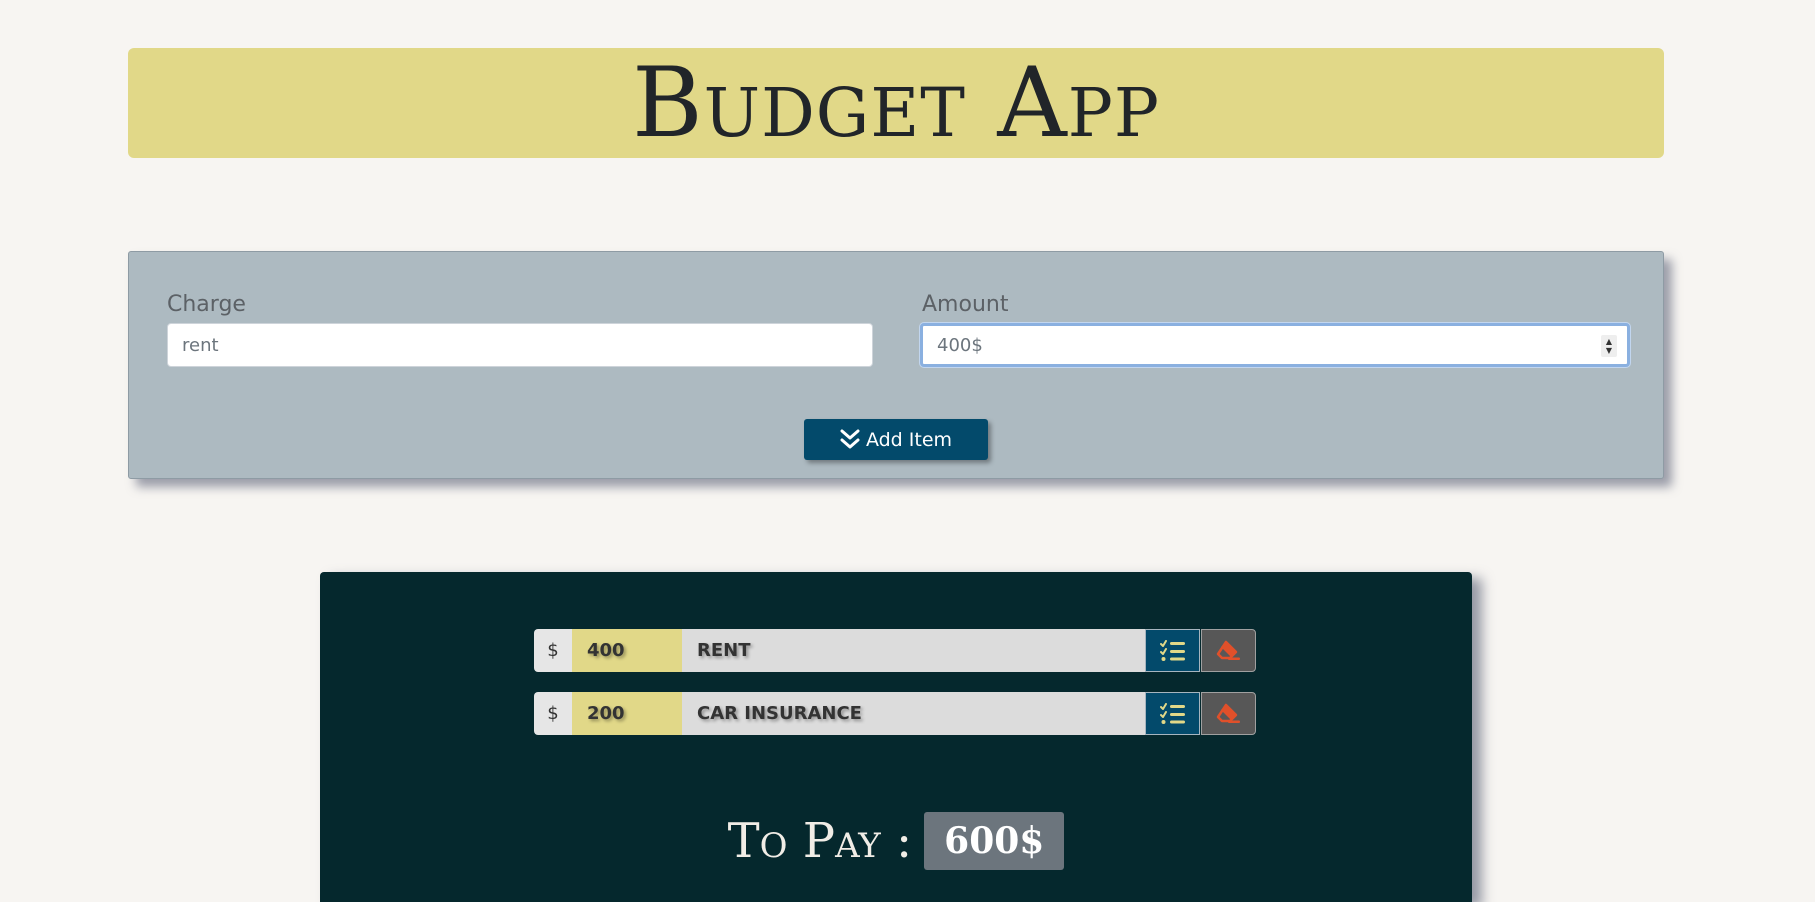 The height and width of the screenshot is (902, 1815). I want to click on charge-label: Charge, so click(206, 304).